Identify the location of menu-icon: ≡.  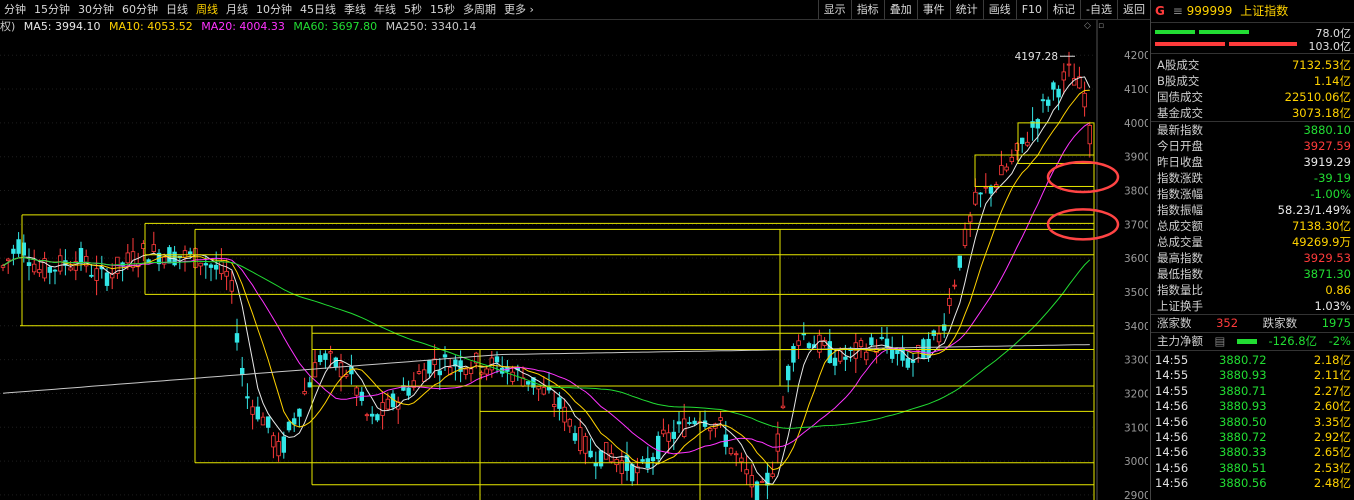
(1178, 11).